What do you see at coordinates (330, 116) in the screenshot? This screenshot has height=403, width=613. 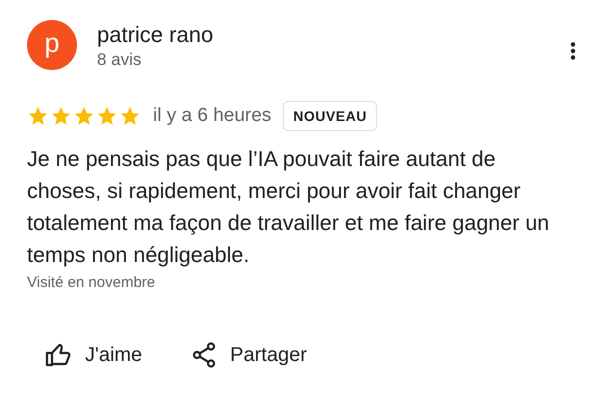 I see `new-badge: NOUVEAU` at bounding box center [330, 116].